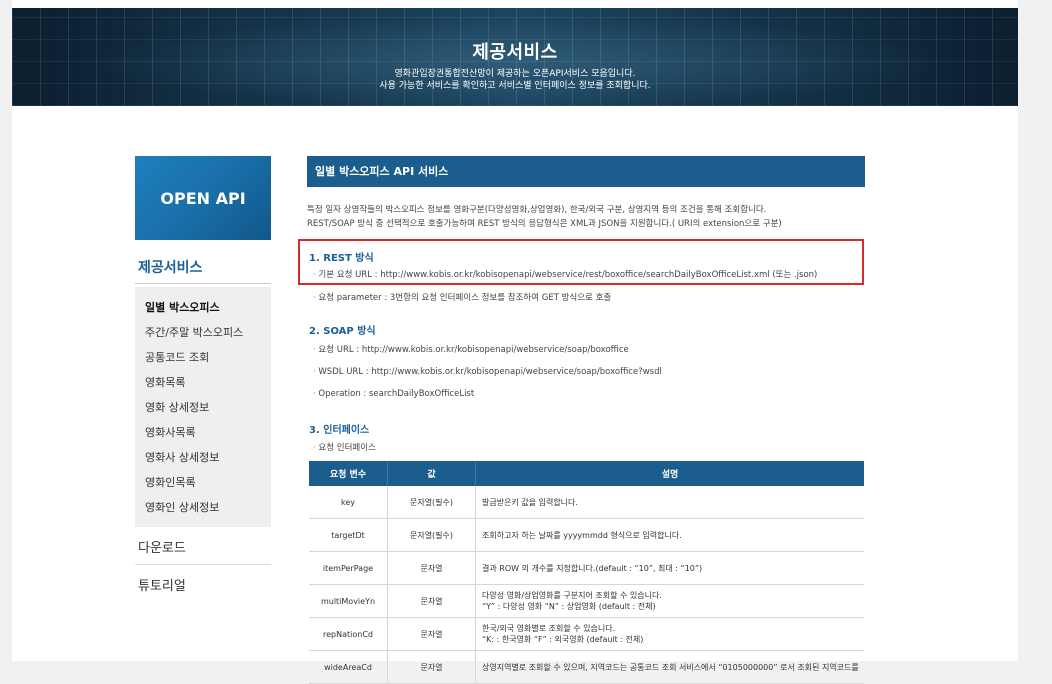 The width and height of the screenshot is (1052, 684). I want to click on open-api-label: OPEN API, so click(203, 198).